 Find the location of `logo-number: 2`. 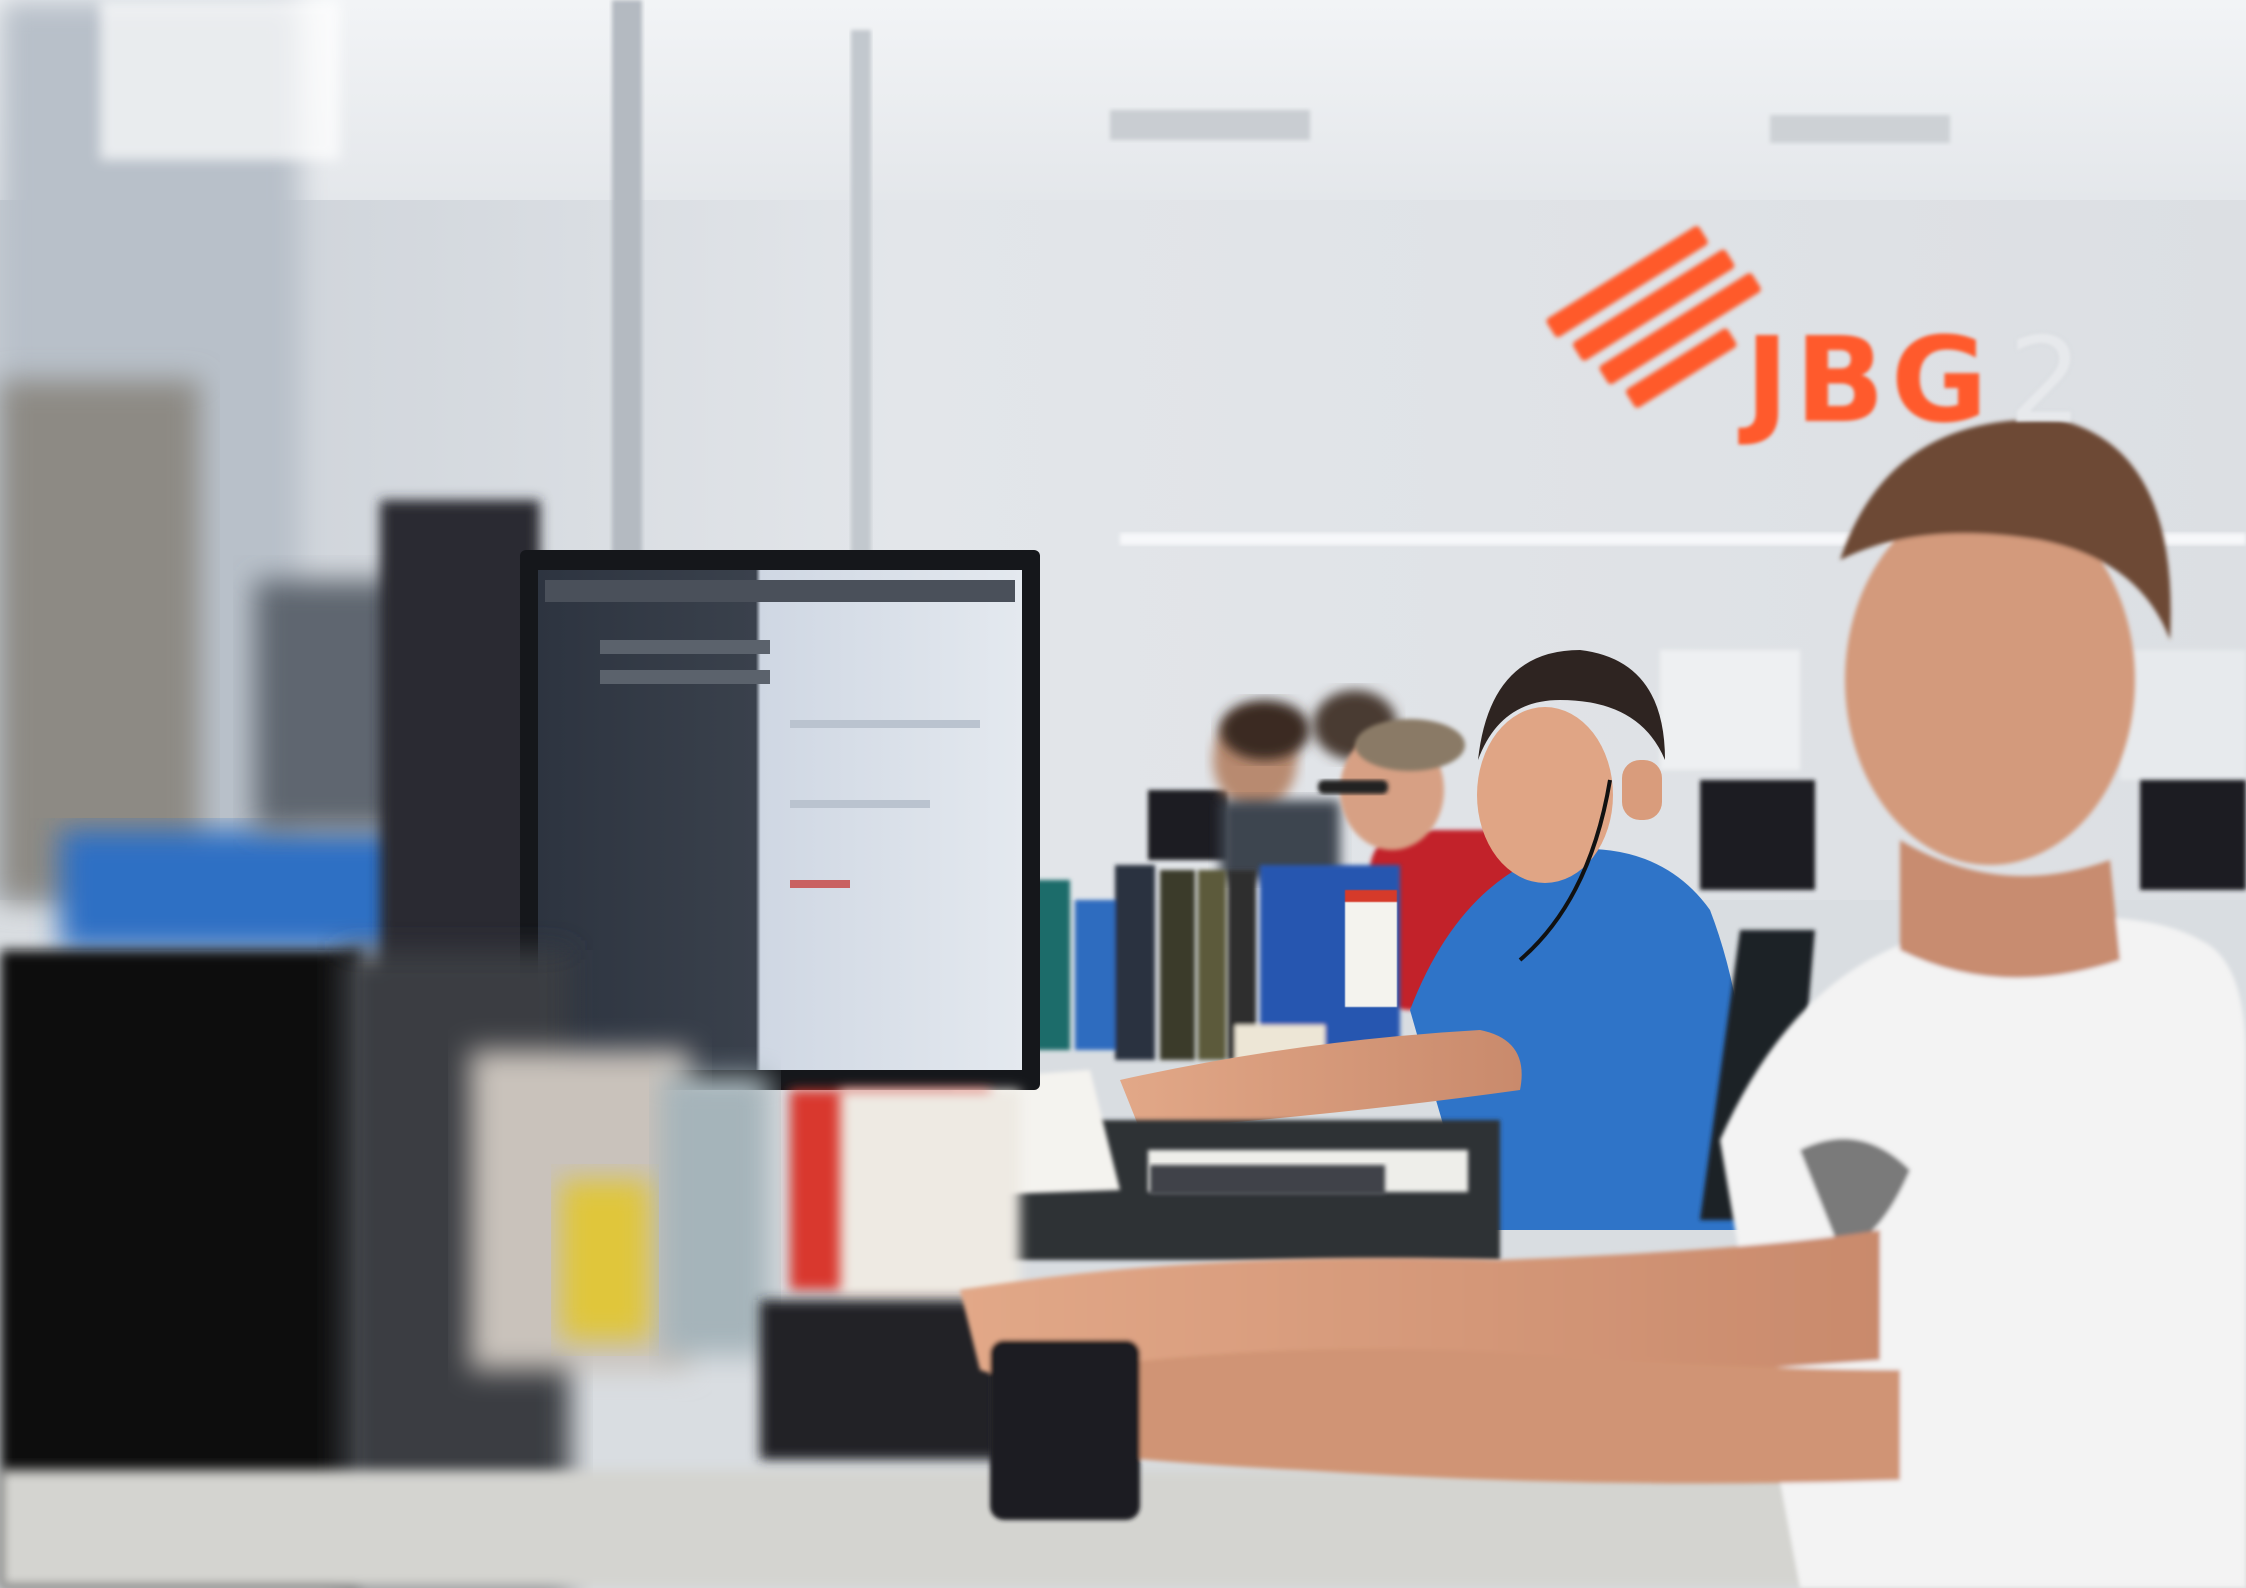

logo-number: 2 is located at coordinates (2048, 380).